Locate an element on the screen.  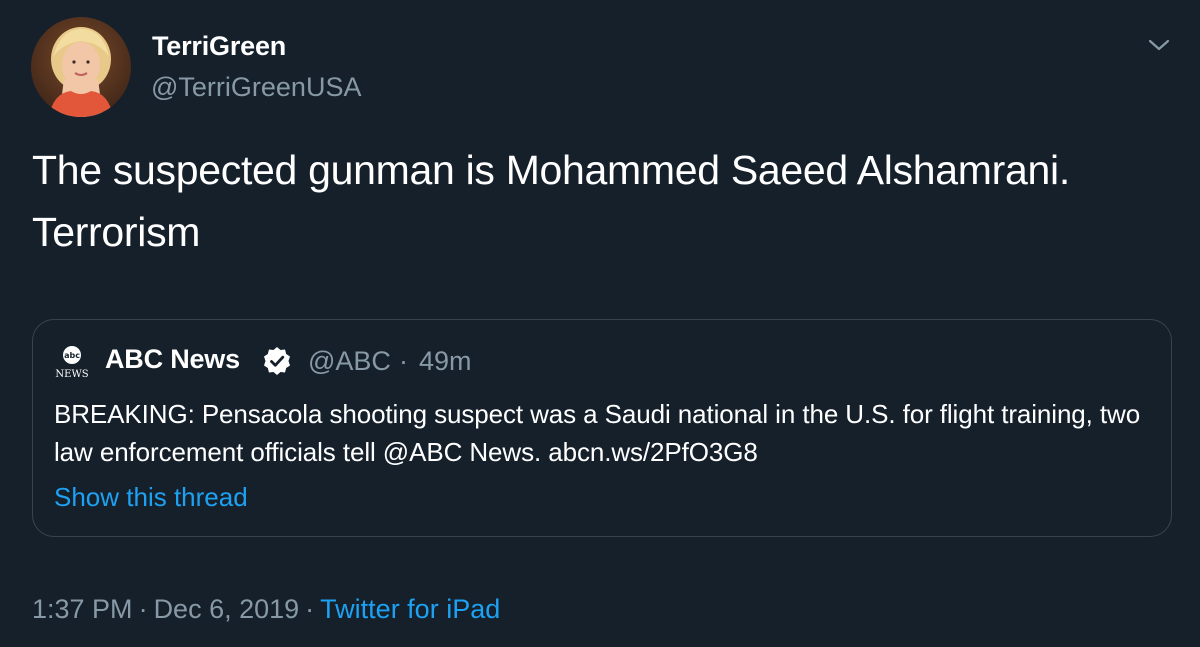
chevron-down-icon is located at coordinates (1159, 45).